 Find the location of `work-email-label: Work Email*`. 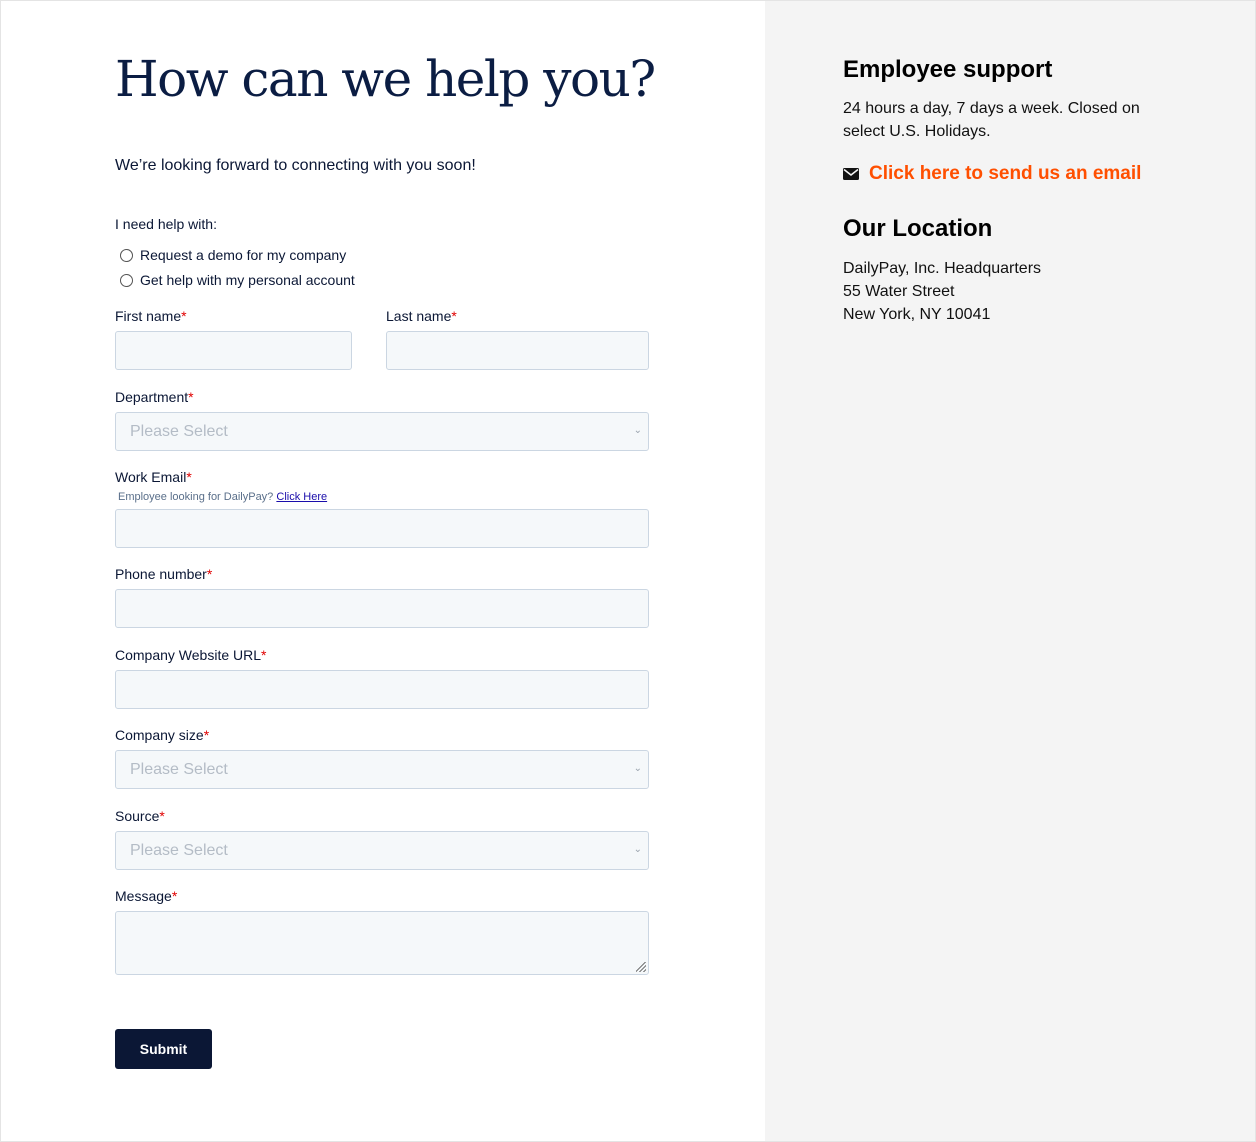

work-email-label: Work Email* is located at coordinates (153, 477).